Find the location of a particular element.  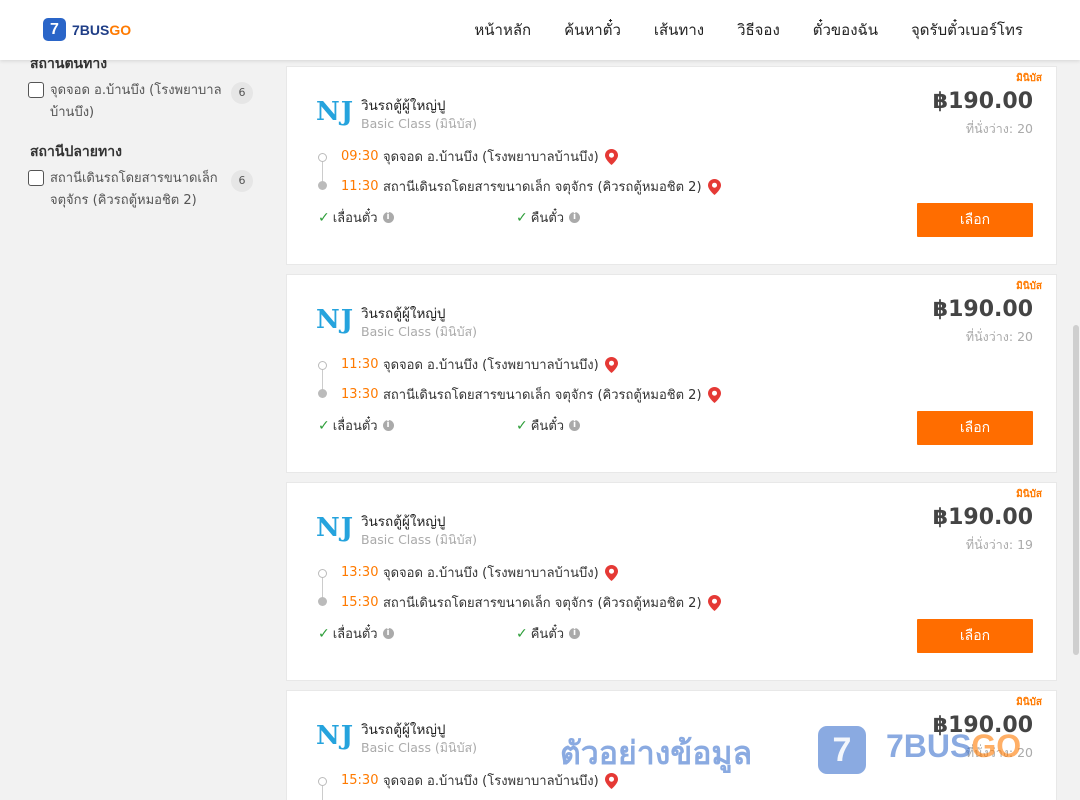

nav-search-ticket: ค้นหาตั๋ว is located at coordinates (592, 30).